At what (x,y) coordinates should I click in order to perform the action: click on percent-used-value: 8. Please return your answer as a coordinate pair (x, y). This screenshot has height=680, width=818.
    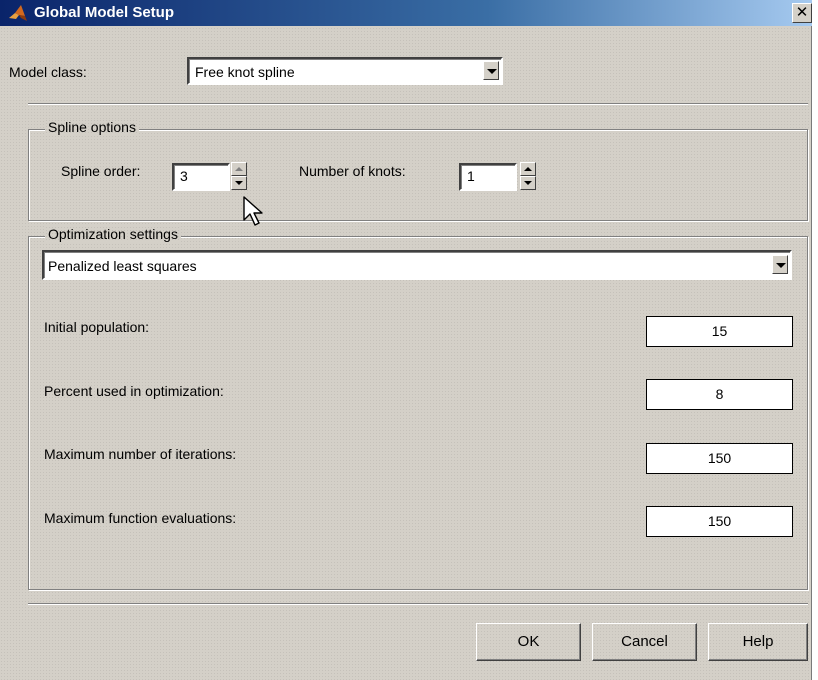
    Looking at the image, I should click on (719, 394).